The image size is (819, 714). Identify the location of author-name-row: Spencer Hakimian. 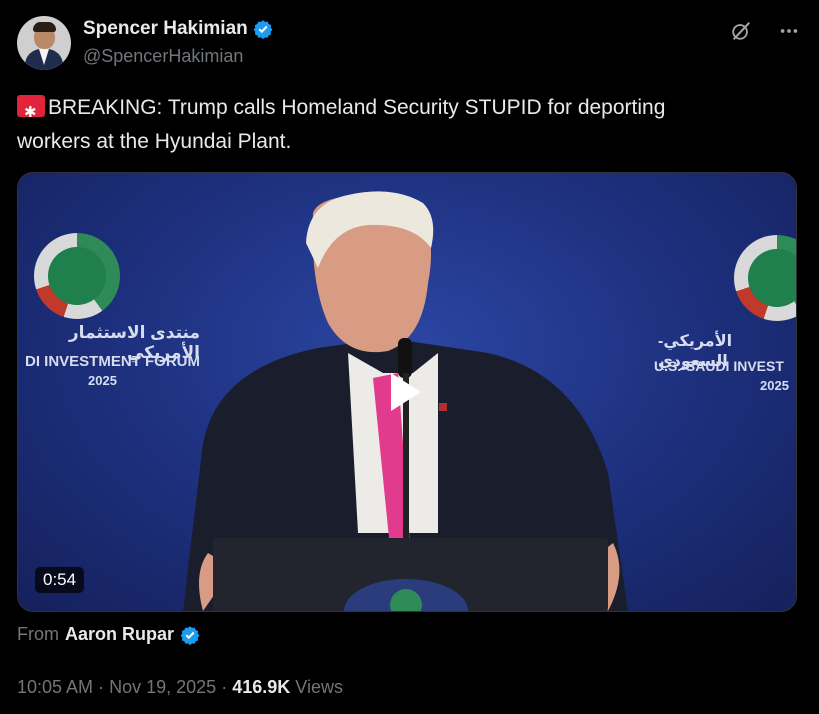
(178, 29).